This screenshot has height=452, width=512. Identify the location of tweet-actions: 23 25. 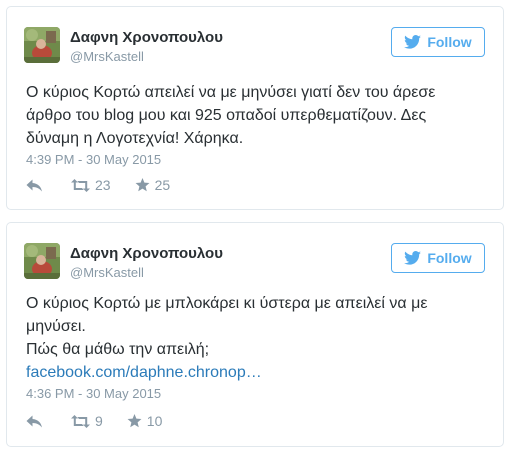
(98, 185).